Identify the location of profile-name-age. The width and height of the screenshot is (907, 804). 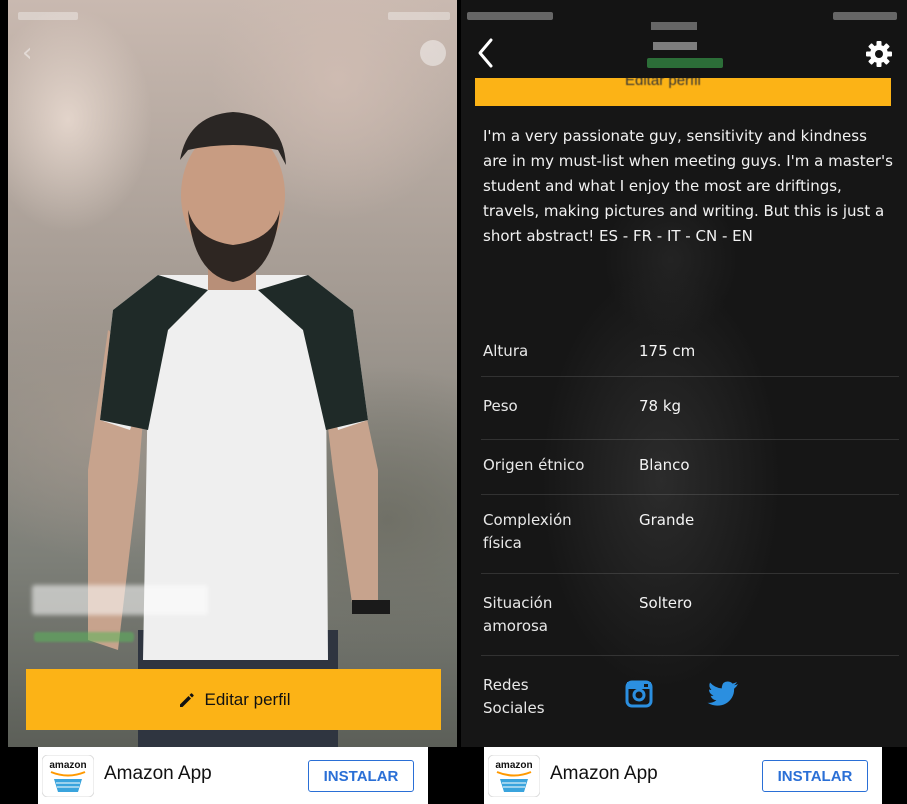
(120, 600).